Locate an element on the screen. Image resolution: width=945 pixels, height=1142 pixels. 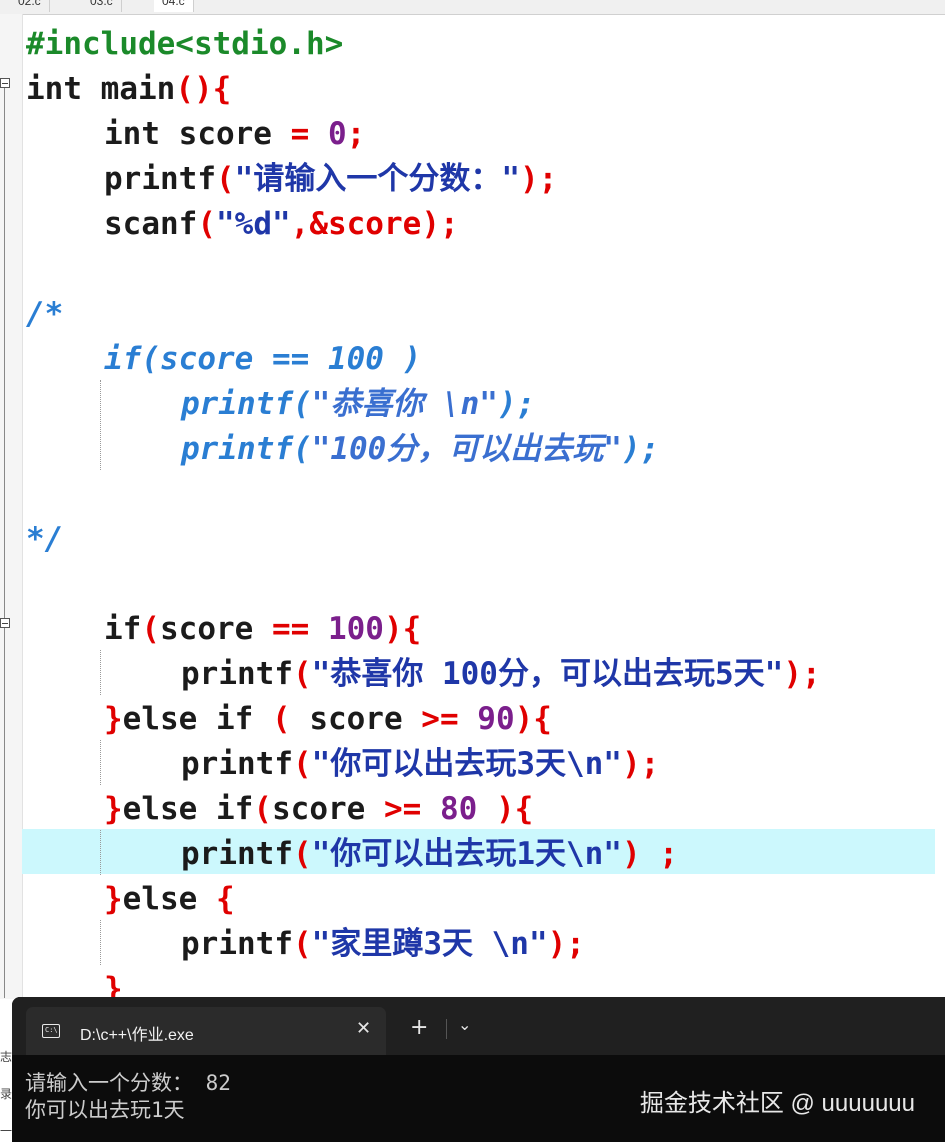
code-line-2: int main(){ is located at coordinates (129, 89).